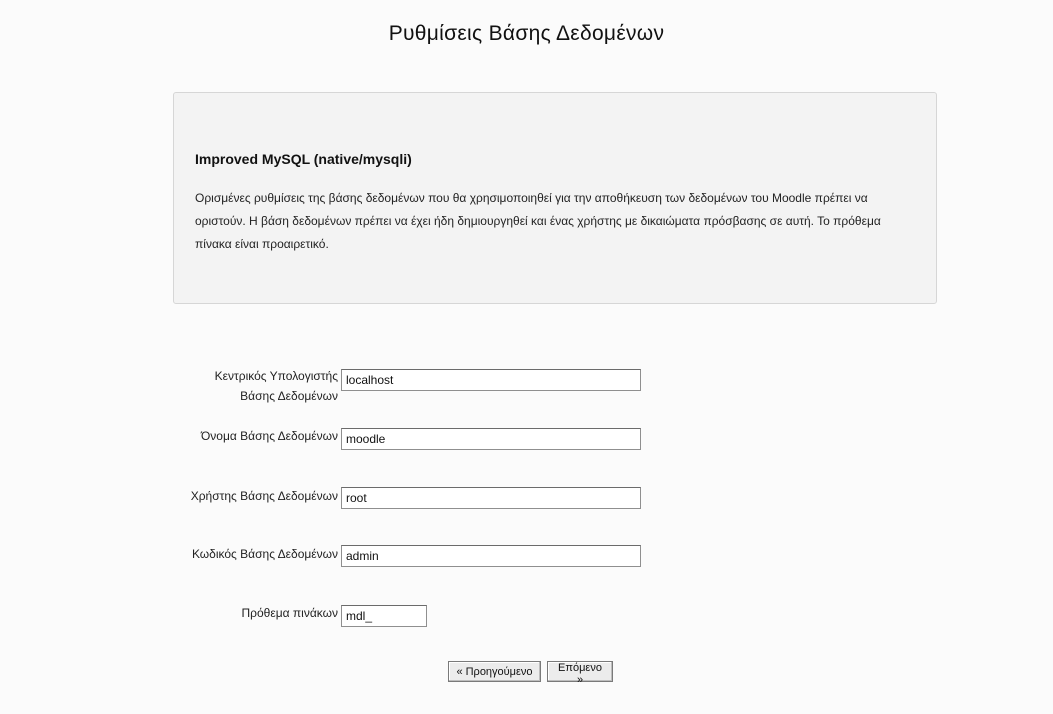 The width and height of the screenshot is (1053, 714). Describe the element at coordinates (491, 439) in the screenshot. I see `db-name-input` at that location.